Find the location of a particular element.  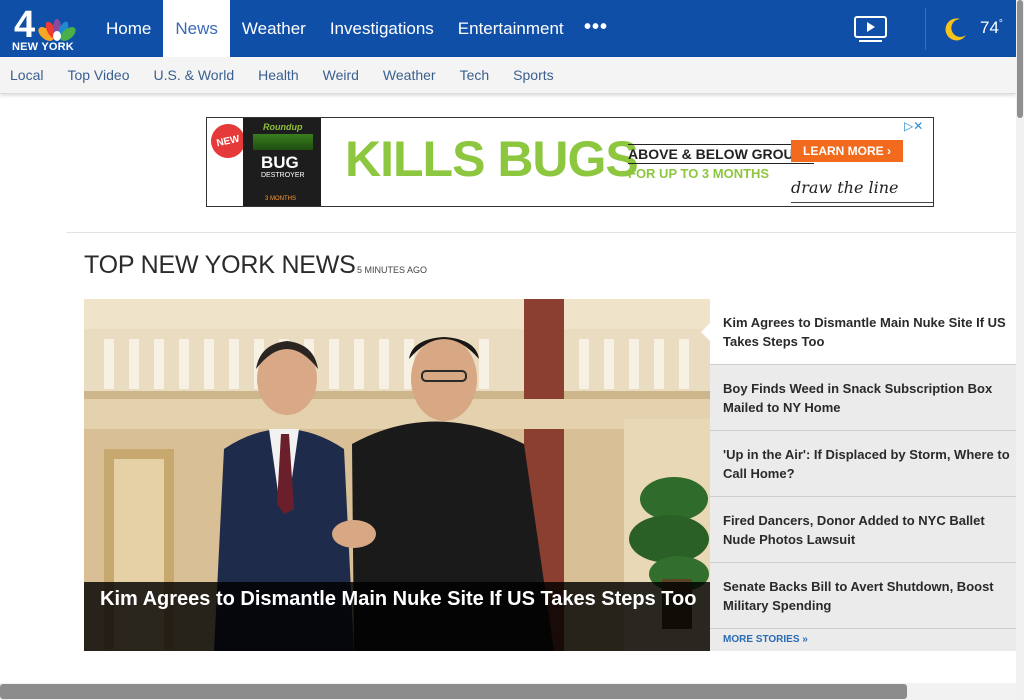

horizontal-scrollbar-thumb is located at coordinates (453, 691).